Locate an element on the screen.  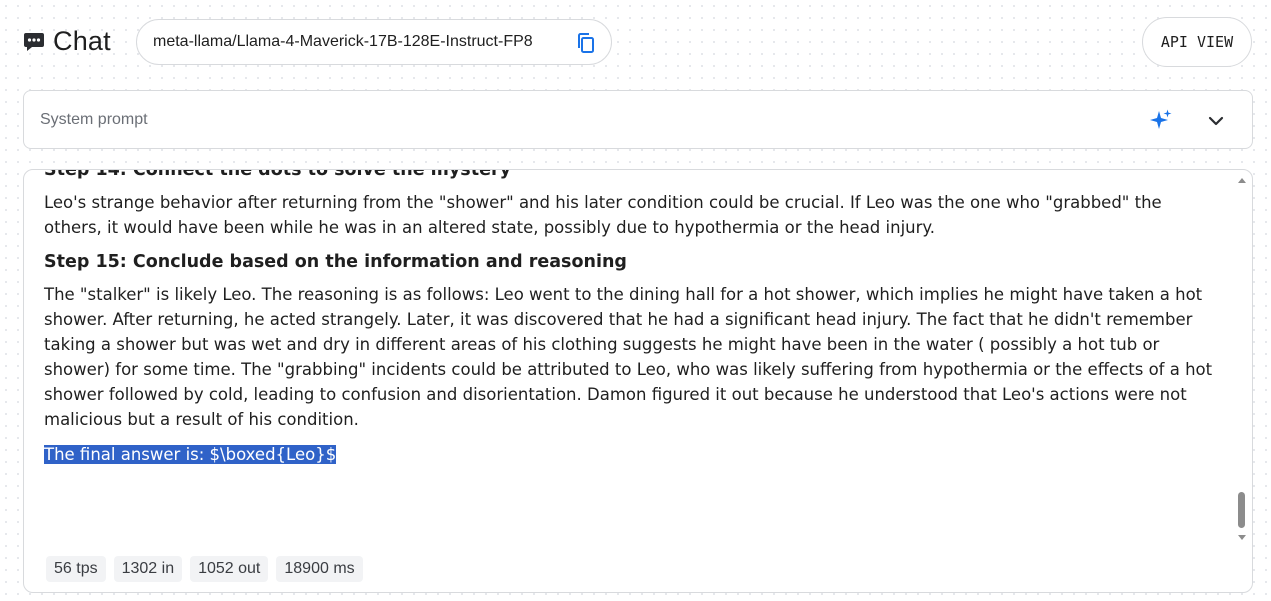
scrollbar-thumb is located at coordinates (1241, 510).